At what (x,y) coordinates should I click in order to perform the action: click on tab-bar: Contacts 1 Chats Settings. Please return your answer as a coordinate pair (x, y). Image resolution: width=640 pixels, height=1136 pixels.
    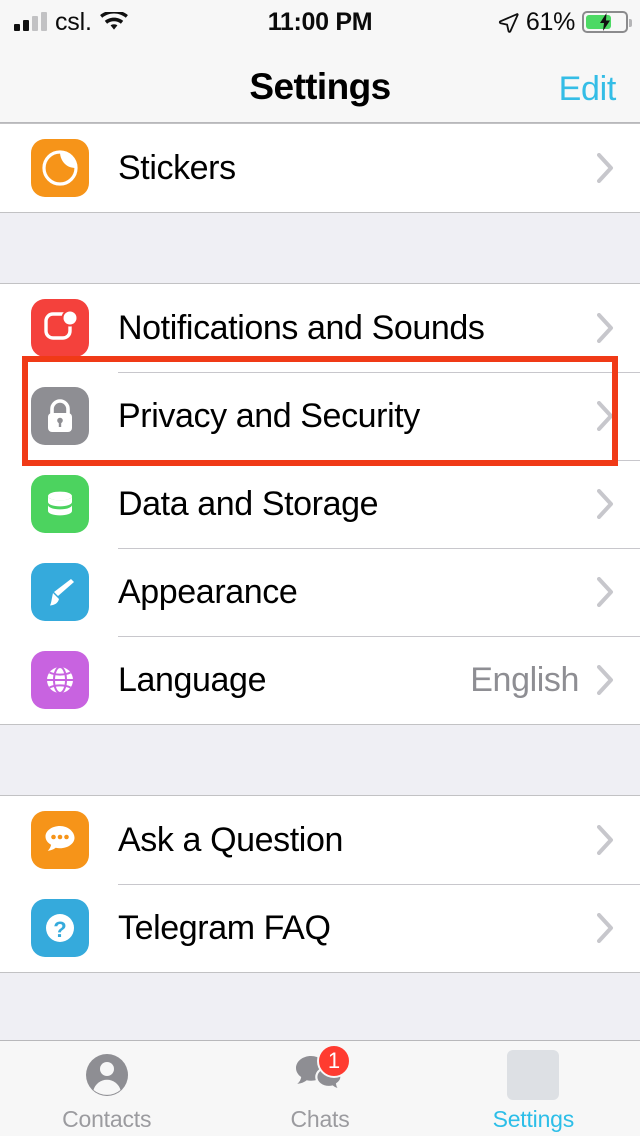
    Looking at the image, I should click on (320, 1088).